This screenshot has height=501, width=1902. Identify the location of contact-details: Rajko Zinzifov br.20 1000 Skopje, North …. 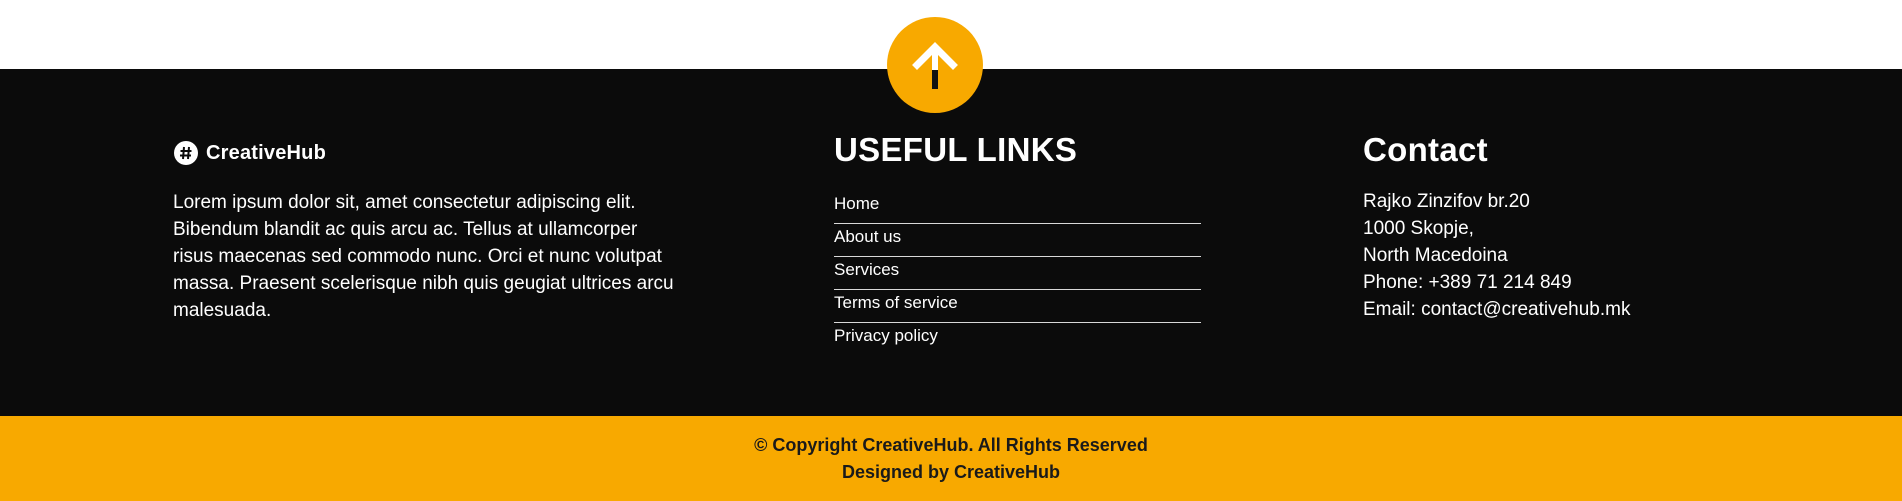
(1496, 255).